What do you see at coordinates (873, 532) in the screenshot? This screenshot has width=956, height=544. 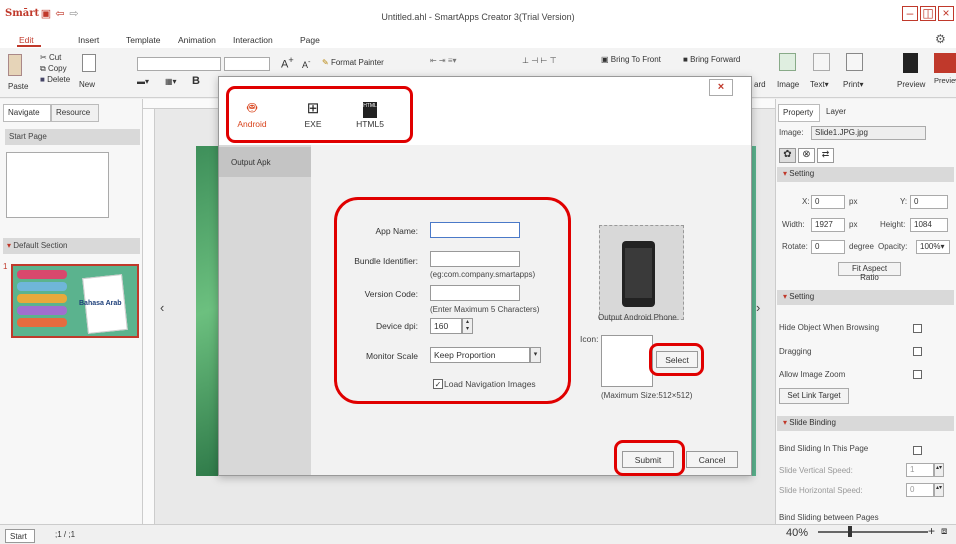 I see `zoom-slider` at bounding box center [873, 532].